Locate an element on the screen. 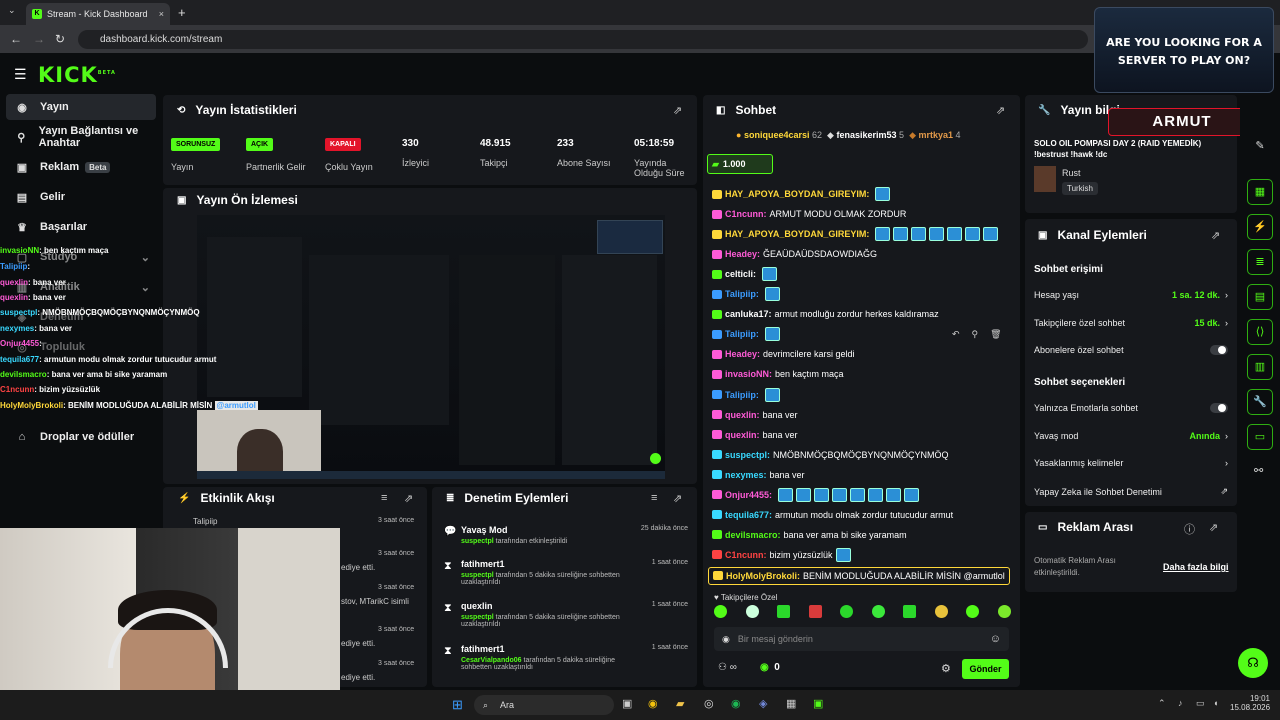 This screenshot has width=1280, height=720. chat-username: invasioNN: is located at coordinates (748, 374).